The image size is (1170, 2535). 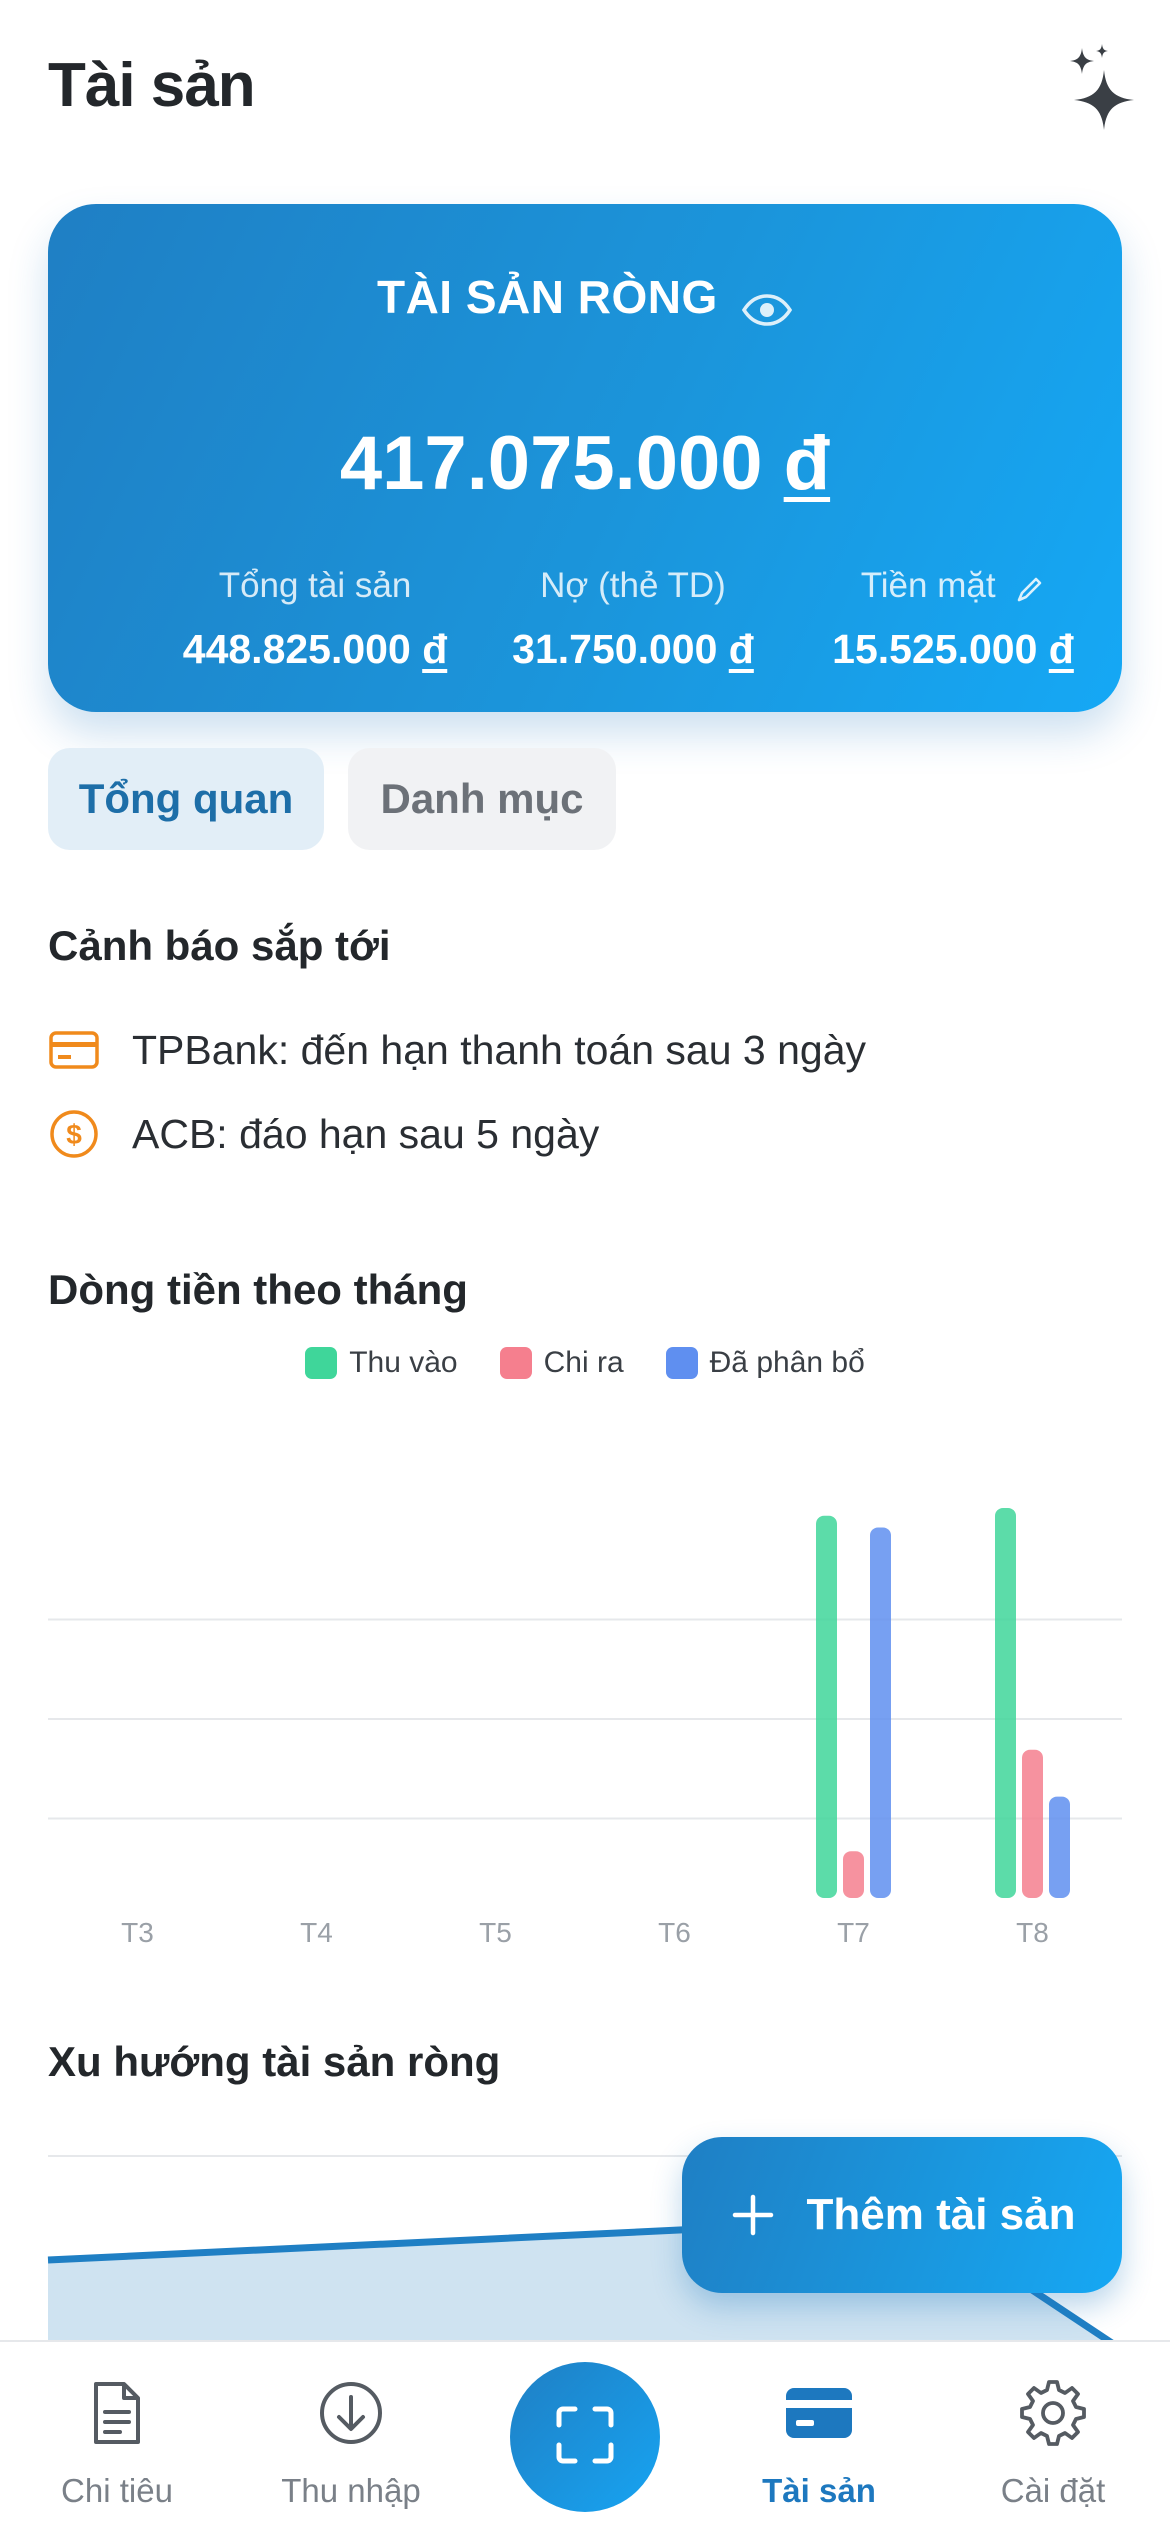 I want to click on download-circle-icon, so click(x=351, y=2413).